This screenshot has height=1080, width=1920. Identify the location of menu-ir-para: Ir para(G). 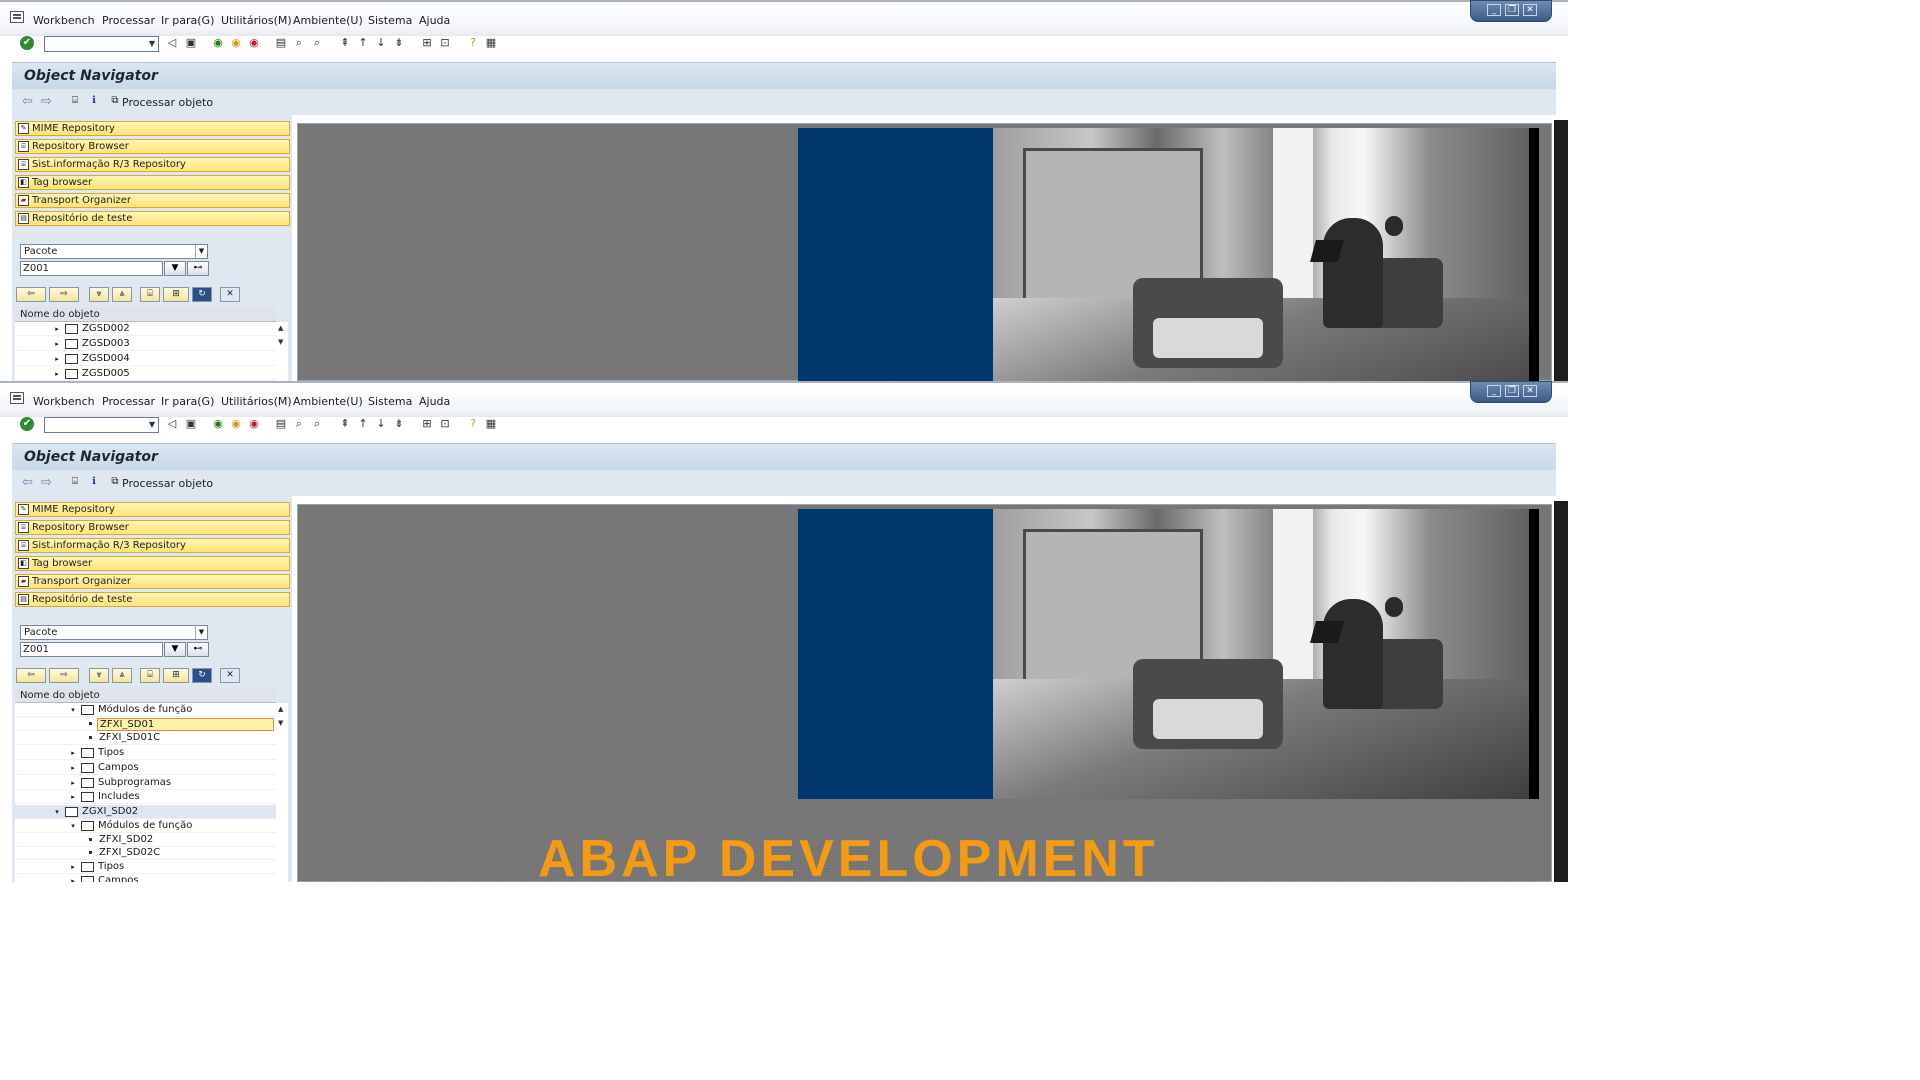
(187, 401).